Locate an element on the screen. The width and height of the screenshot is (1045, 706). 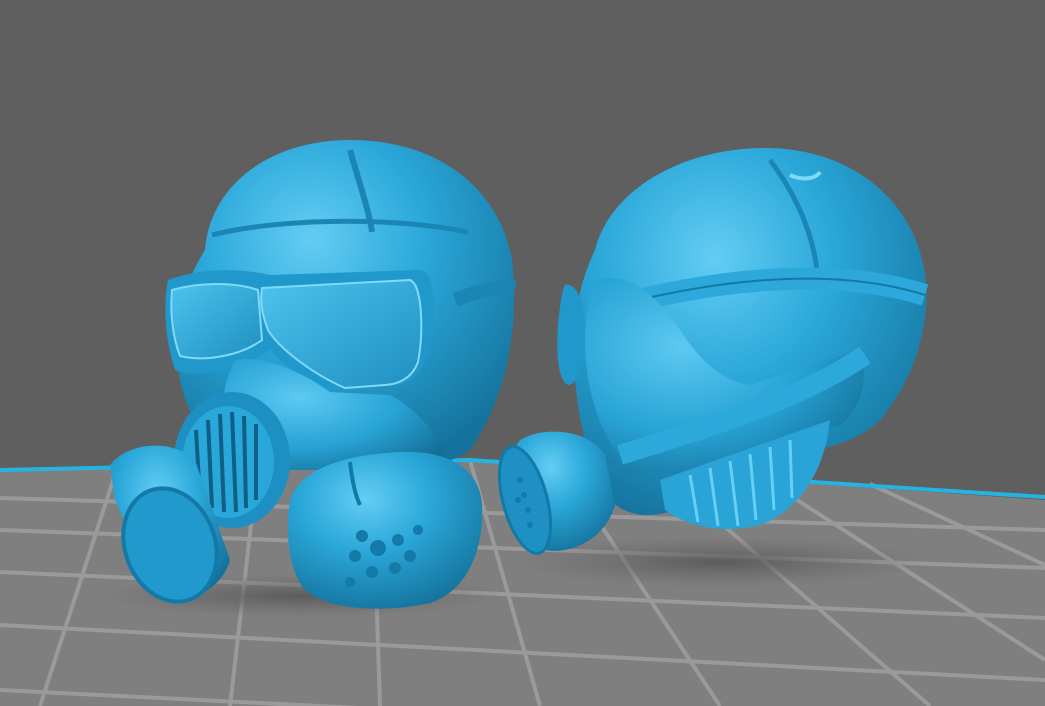
mask-canister-right is located at coordinates (385, 530).